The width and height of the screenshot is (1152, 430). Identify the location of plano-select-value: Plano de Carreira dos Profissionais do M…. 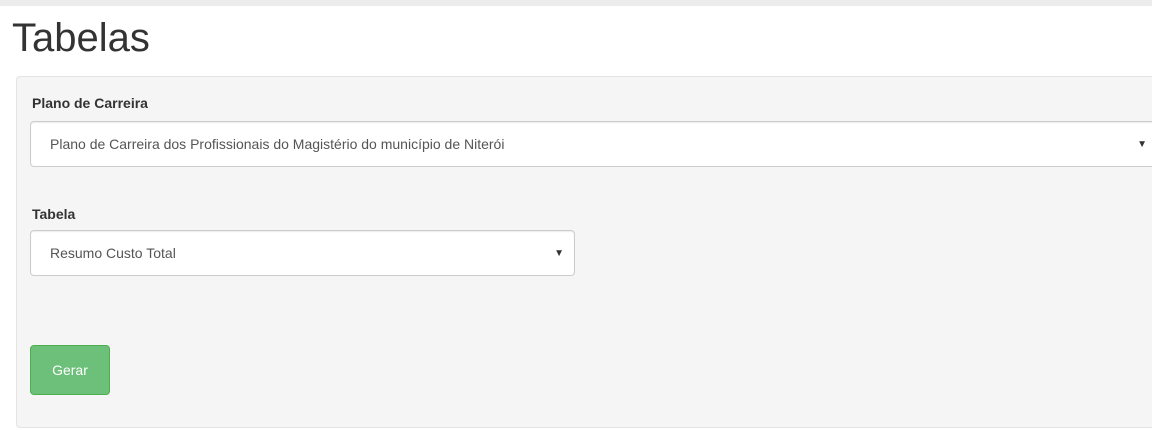
(277, 144).